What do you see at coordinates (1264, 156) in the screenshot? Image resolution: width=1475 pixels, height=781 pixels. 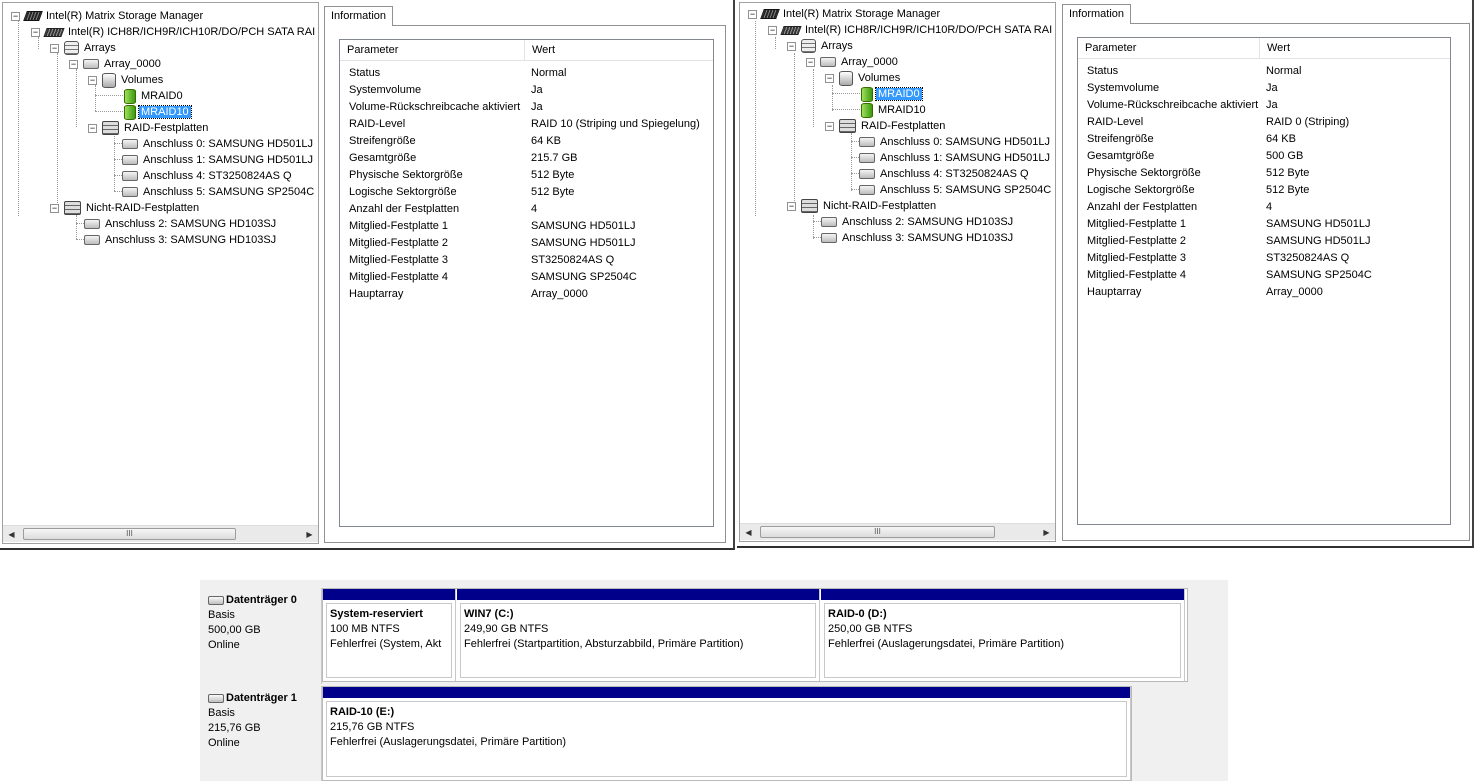 I see `table-row: Gesamtgröße 500 GB` at bounding box center [1264, 156].